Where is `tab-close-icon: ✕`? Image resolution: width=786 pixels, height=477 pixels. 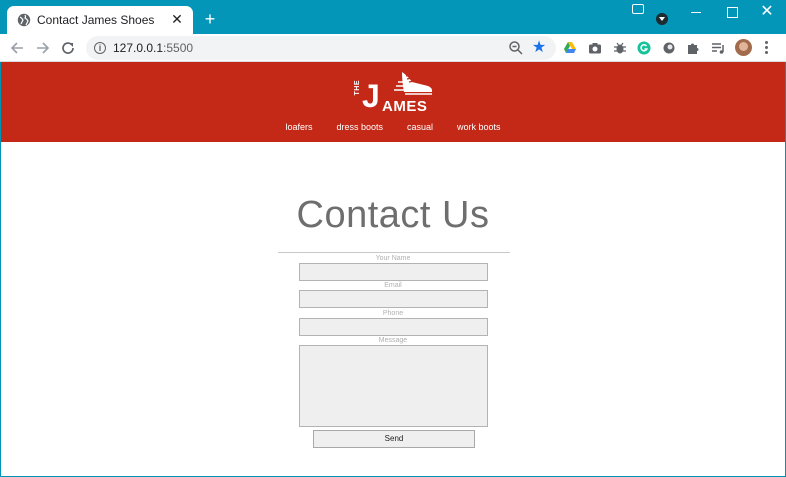 tab-close-icon: ✕ is located at coordinates (177, 19).